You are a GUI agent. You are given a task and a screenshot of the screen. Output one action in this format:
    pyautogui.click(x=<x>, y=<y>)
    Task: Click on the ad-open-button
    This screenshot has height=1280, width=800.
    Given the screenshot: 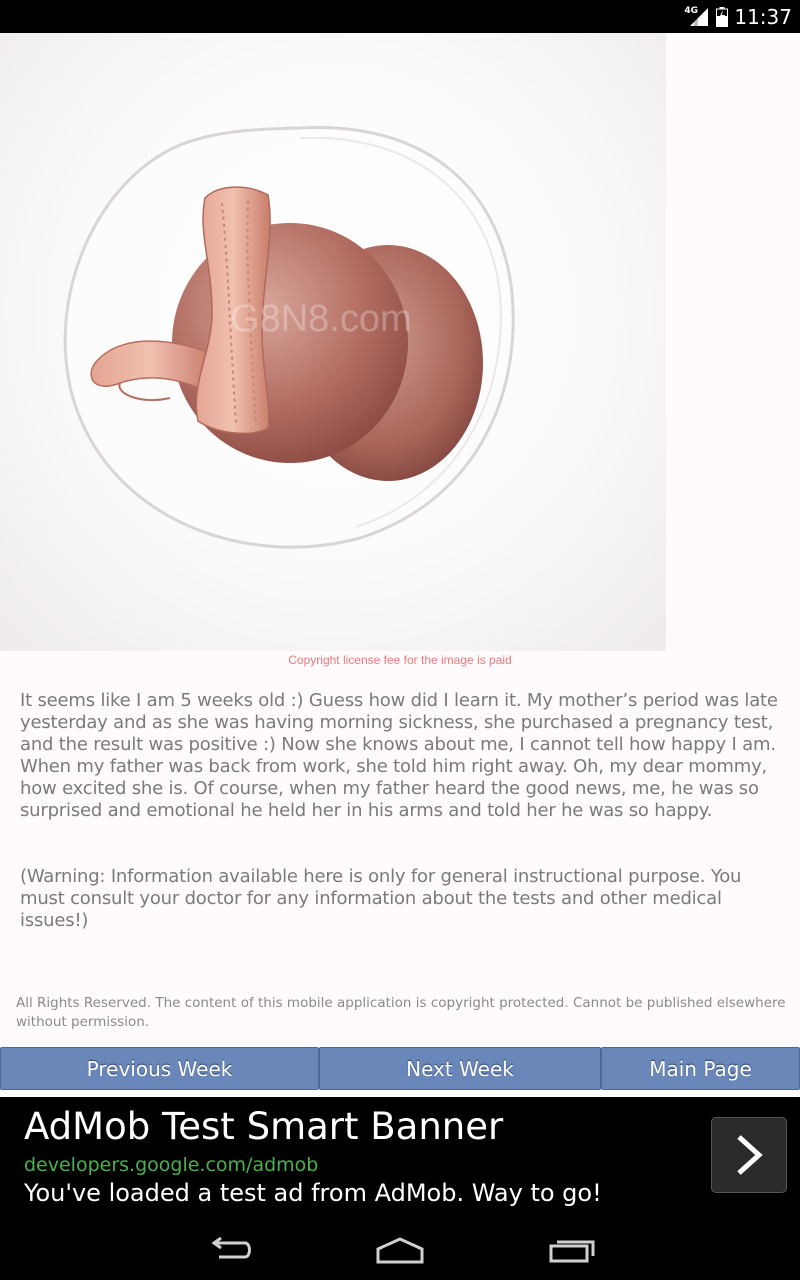 What is the action you would take?
    pyautogui.click(x=749, y=1155)
    